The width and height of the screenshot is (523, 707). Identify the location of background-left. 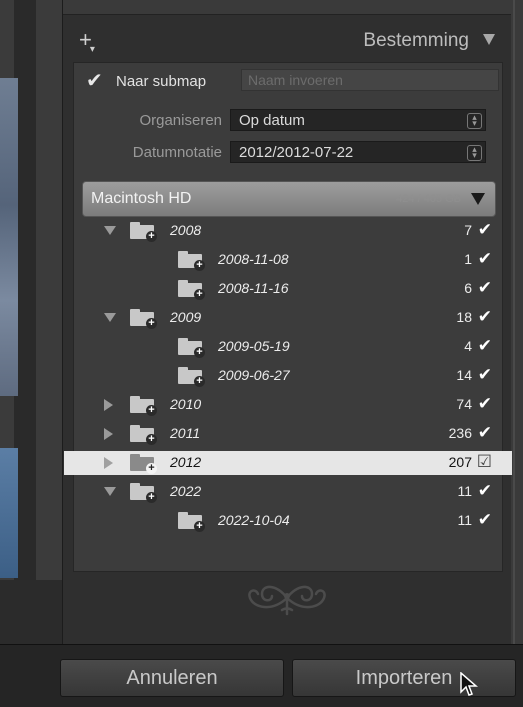
(35, 353).